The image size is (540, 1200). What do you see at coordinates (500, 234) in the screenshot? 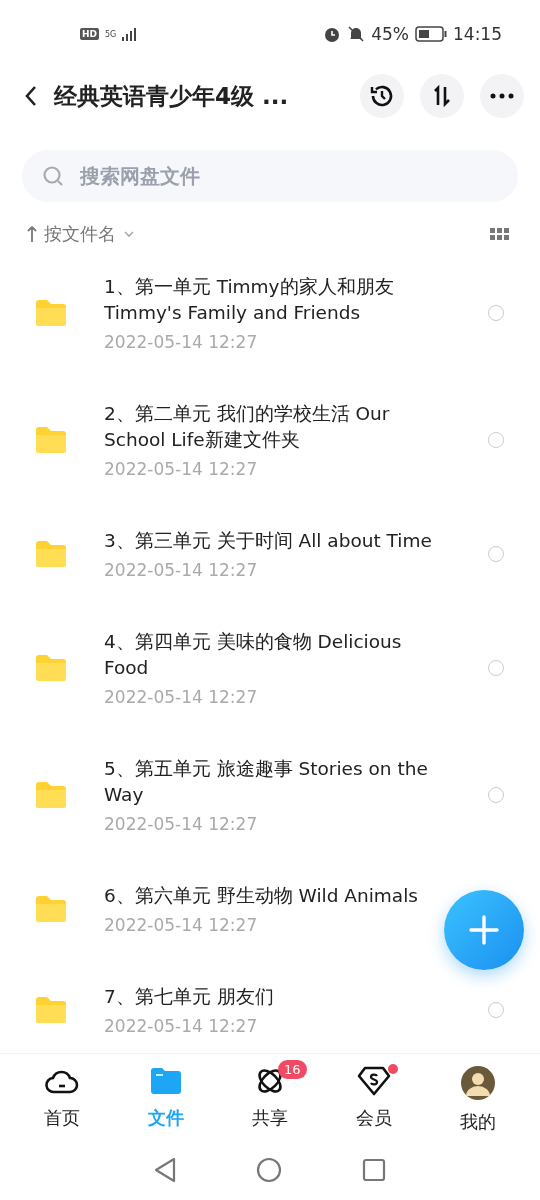
I see `grid-view-icon` at bounding box center [500, 234].